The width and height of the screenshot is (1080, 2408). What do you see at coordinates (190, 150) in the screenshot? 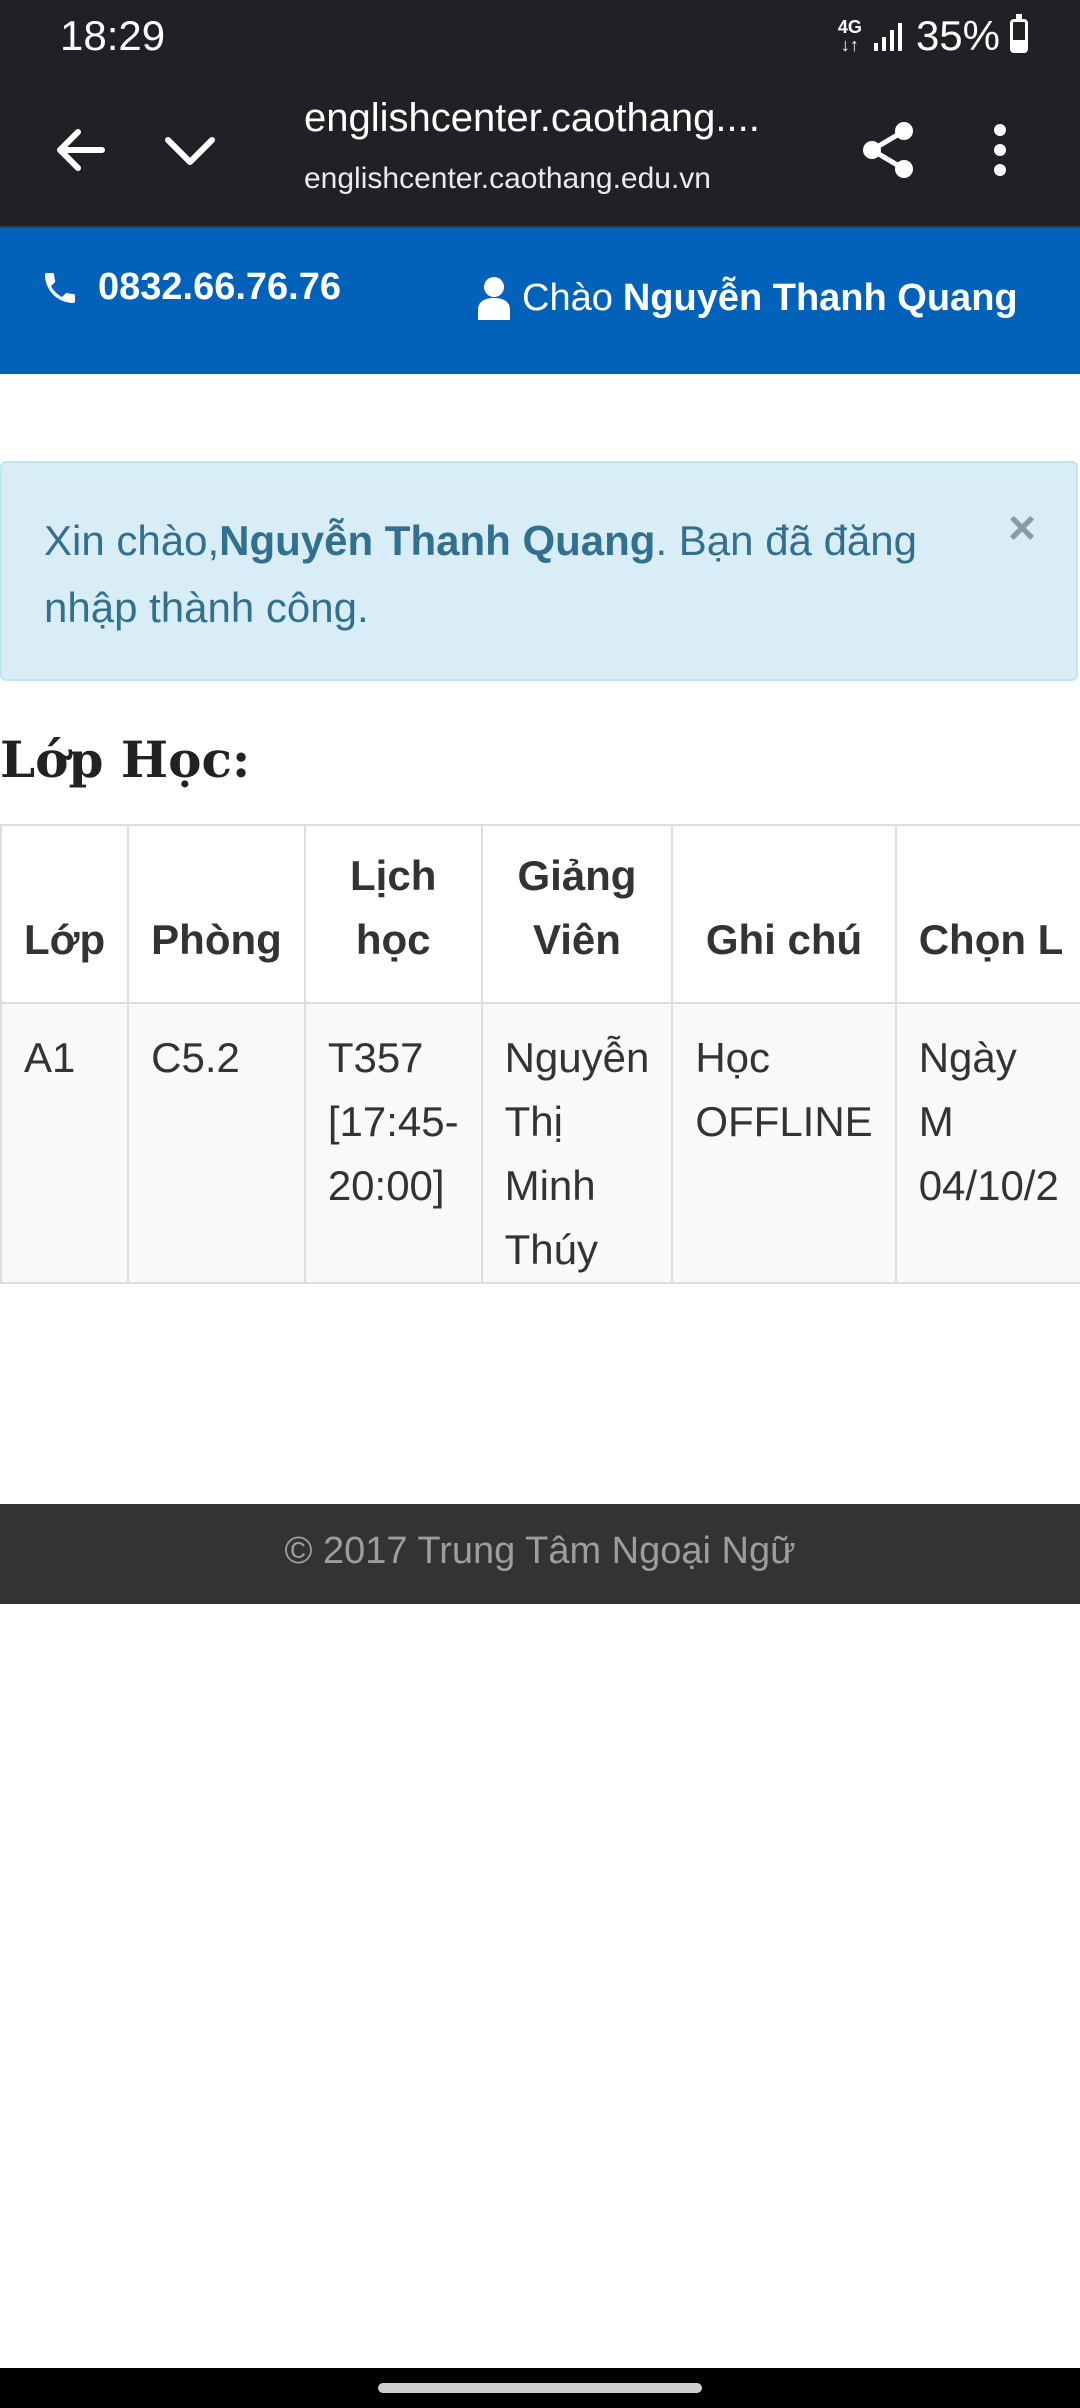
I see `chevron-down-icon` at bounding box center [190, 150].